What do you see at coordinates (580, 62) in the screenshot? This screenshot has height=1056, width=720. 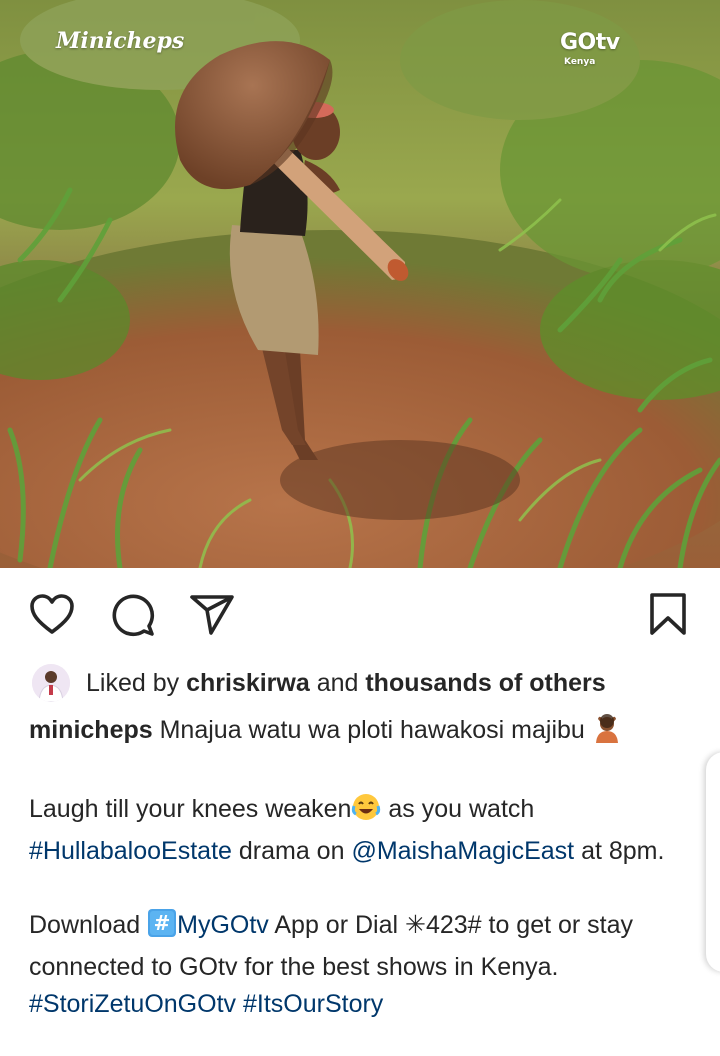 I see `brand-logo-gotv-sub: Kenya` at bounding box center [580, 62].